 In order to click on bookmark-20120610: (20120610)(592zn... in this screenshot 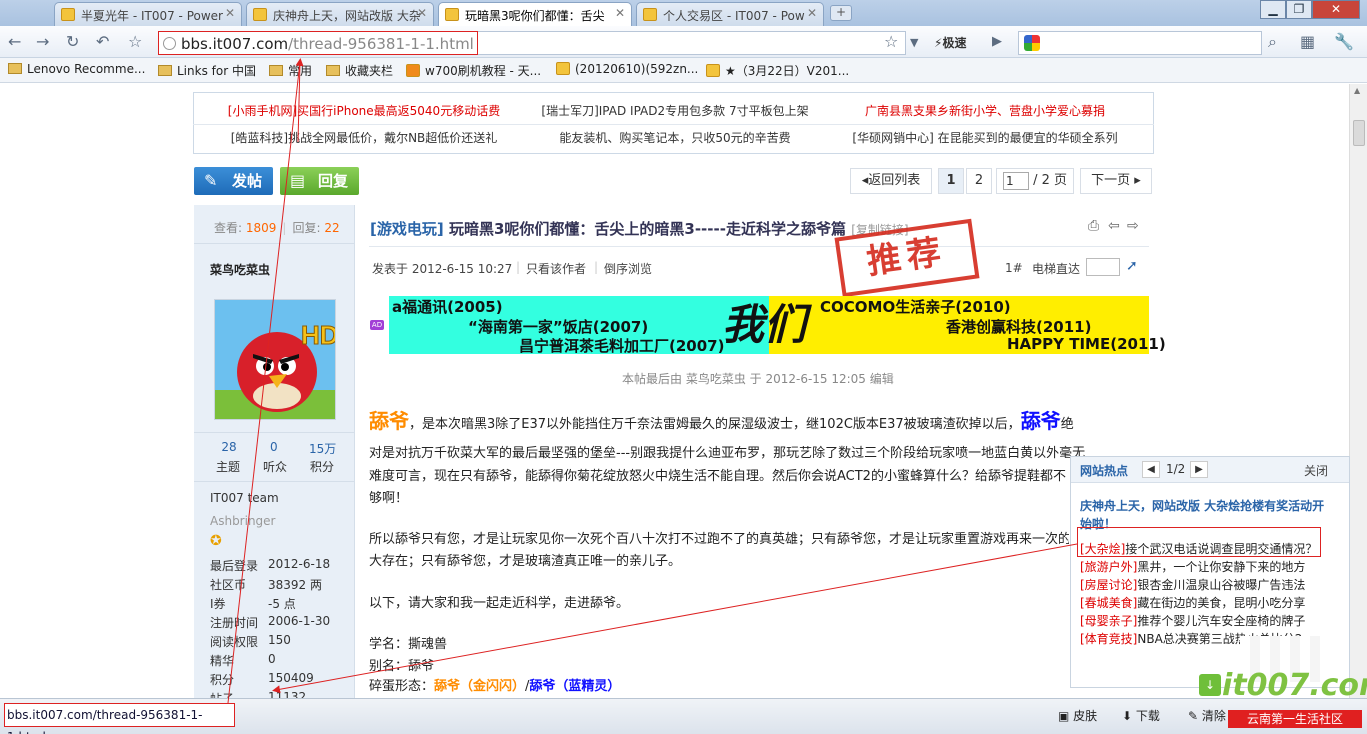, I will do `click(627, 69)`.